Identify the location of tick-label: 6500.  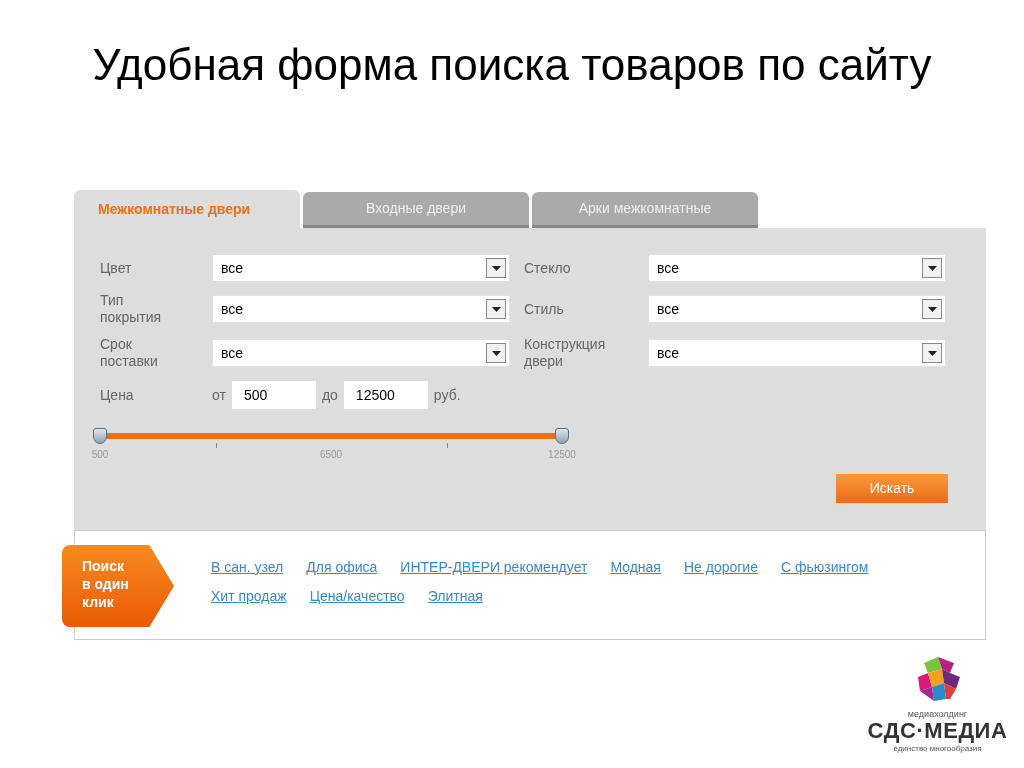
(331, 455).